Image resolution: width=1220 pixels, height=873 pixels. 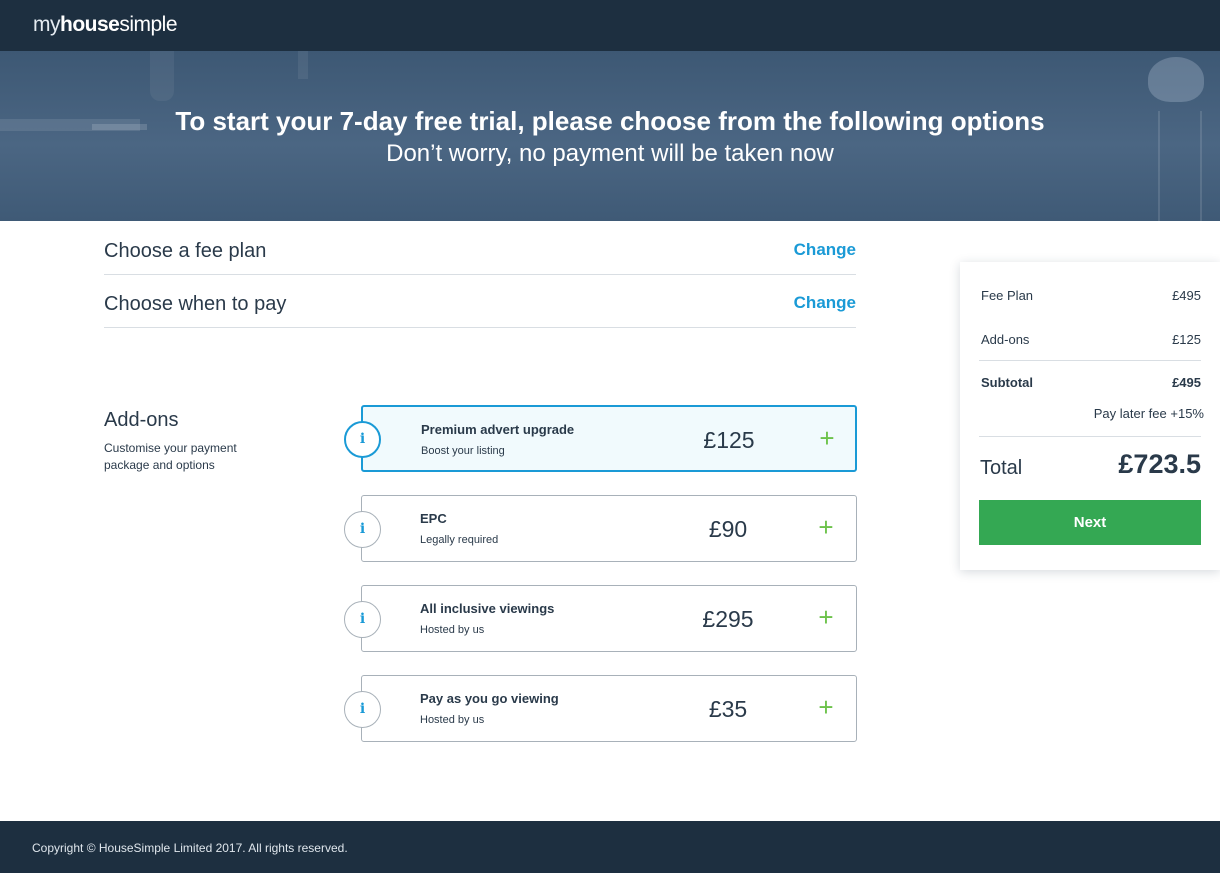 I want to click on step-fee-plan: Choose a fee plan Change, so click(x=480, y=248).